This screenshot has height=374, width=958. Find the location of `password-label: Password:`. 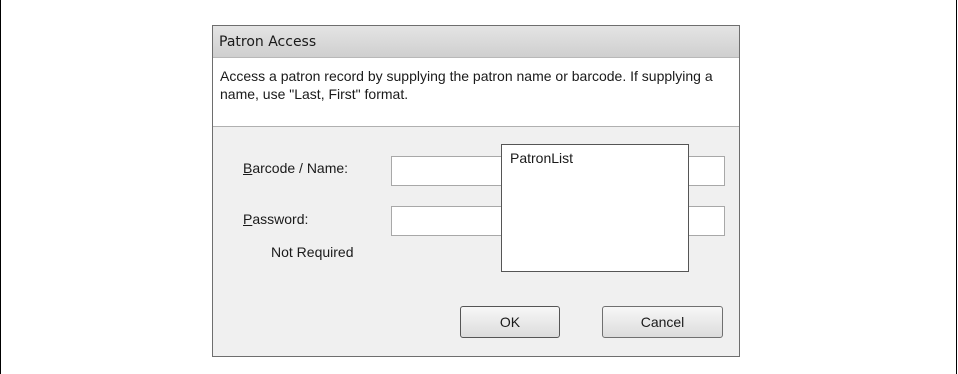

password-label: Password: is located at coordinates (275, 219).